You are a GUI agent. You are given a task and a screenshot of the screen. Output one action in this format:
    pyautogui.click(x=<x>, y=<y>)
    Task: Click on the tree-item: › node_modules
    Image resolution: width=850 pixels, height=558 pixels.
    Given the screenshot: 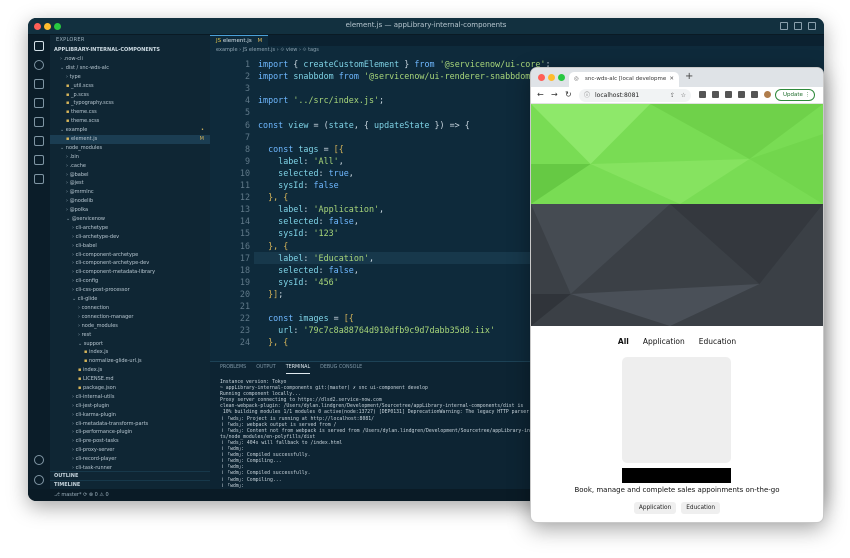 What is the action you would take?
    pyautogui.click(x=130, y=326)
    